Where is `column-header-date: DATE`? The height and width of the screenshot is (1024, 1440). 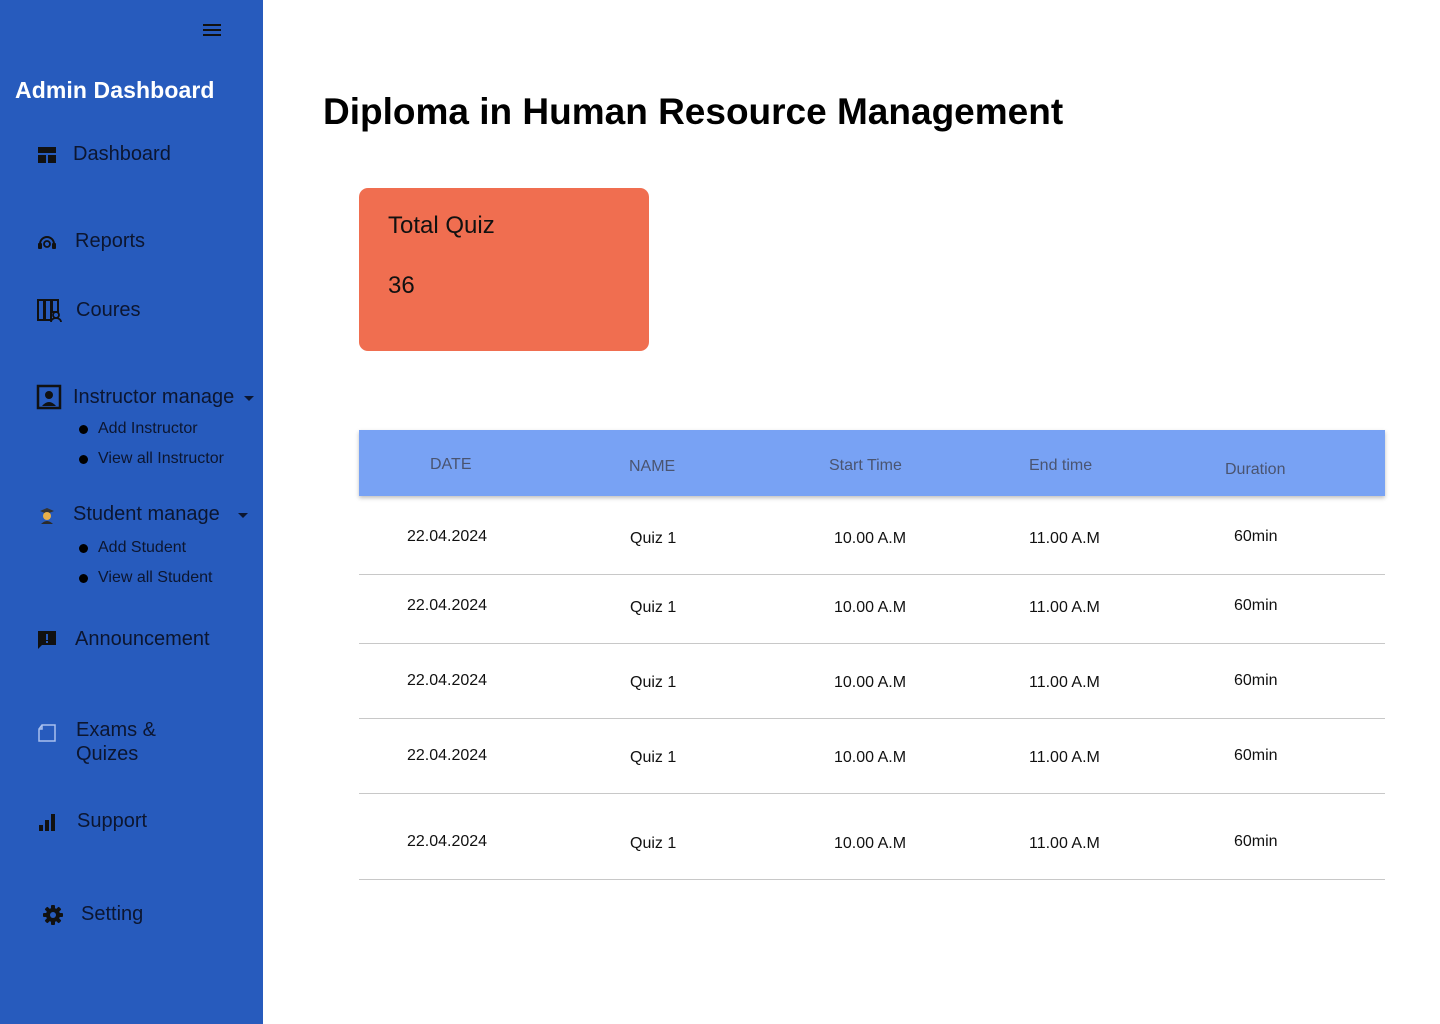
column-header-date: DATE is located at coordinates (450, 465).